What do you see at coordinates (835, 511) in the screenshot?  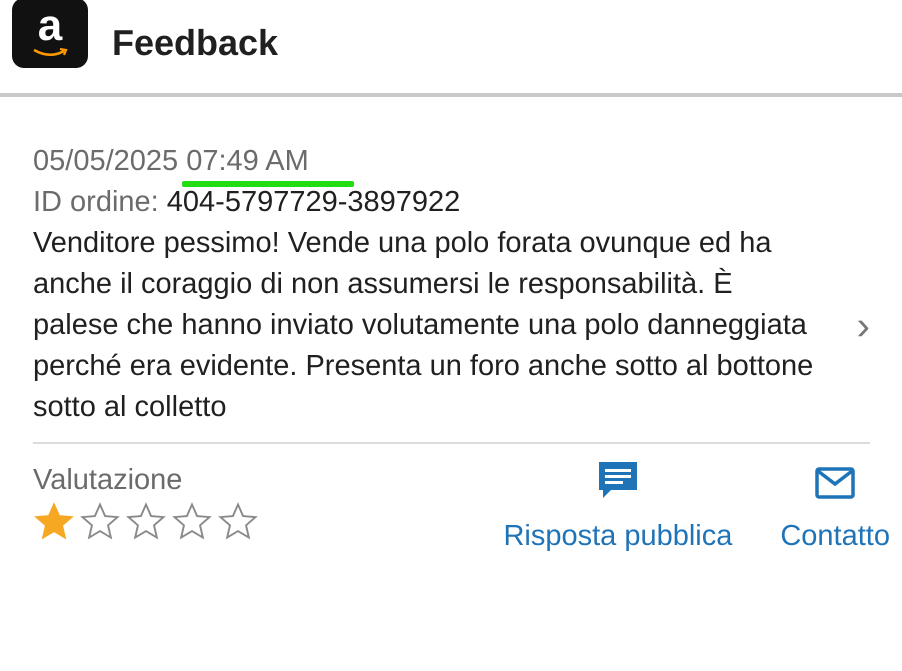 I see `contact-button: Contatto` at bounding box center [835, 511].